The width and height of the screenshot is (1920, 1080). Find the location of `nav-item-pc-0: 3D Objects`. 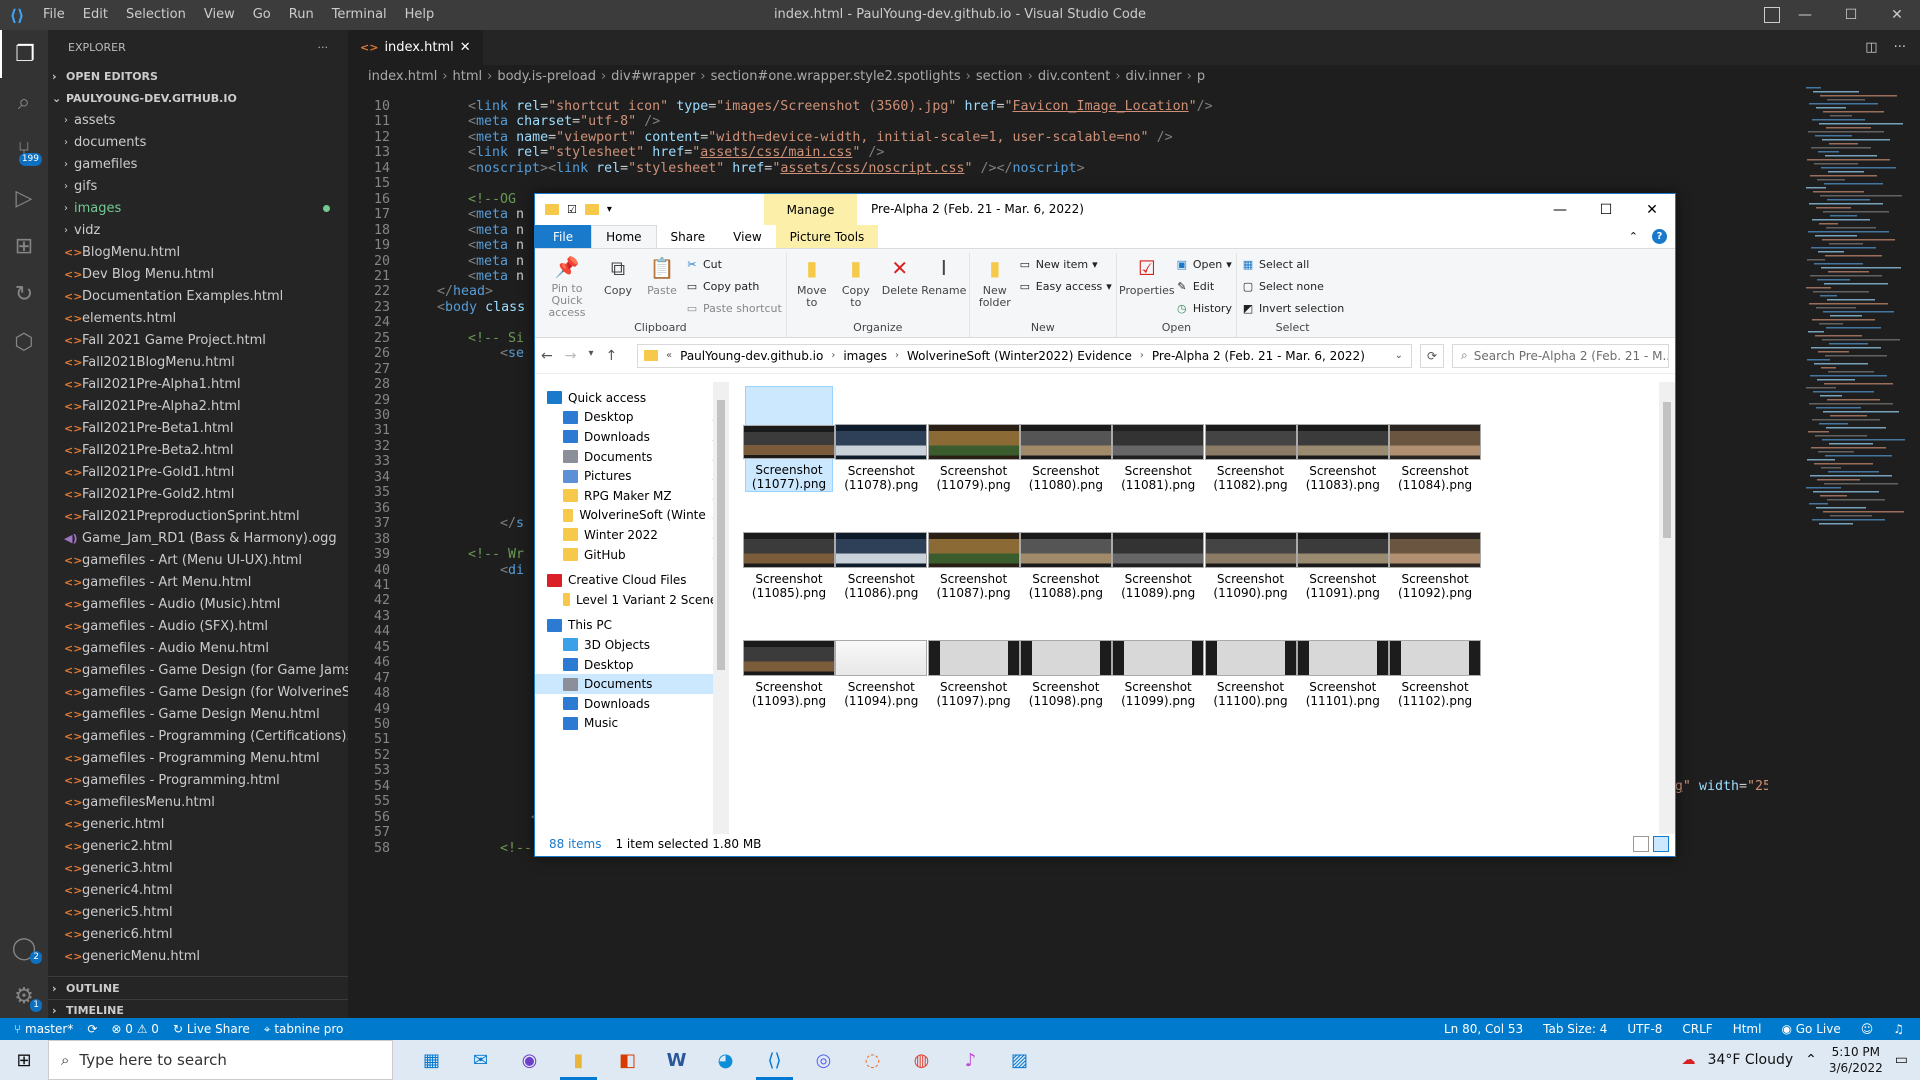

nav-item-pc-0: 3D Objects is located at coordinates (632, 645).